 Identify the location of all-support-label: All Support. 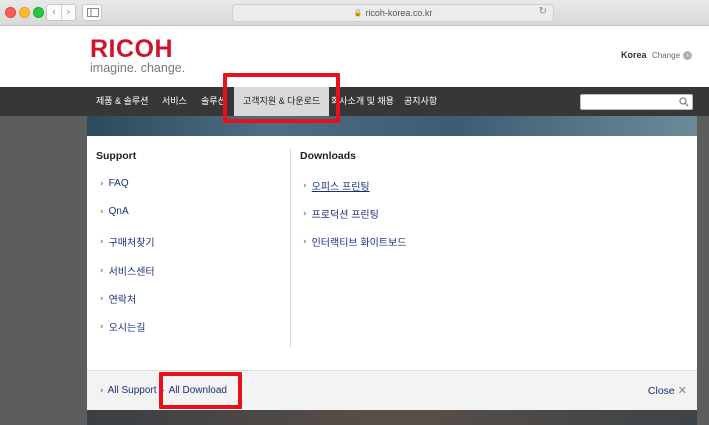
(132, 390).